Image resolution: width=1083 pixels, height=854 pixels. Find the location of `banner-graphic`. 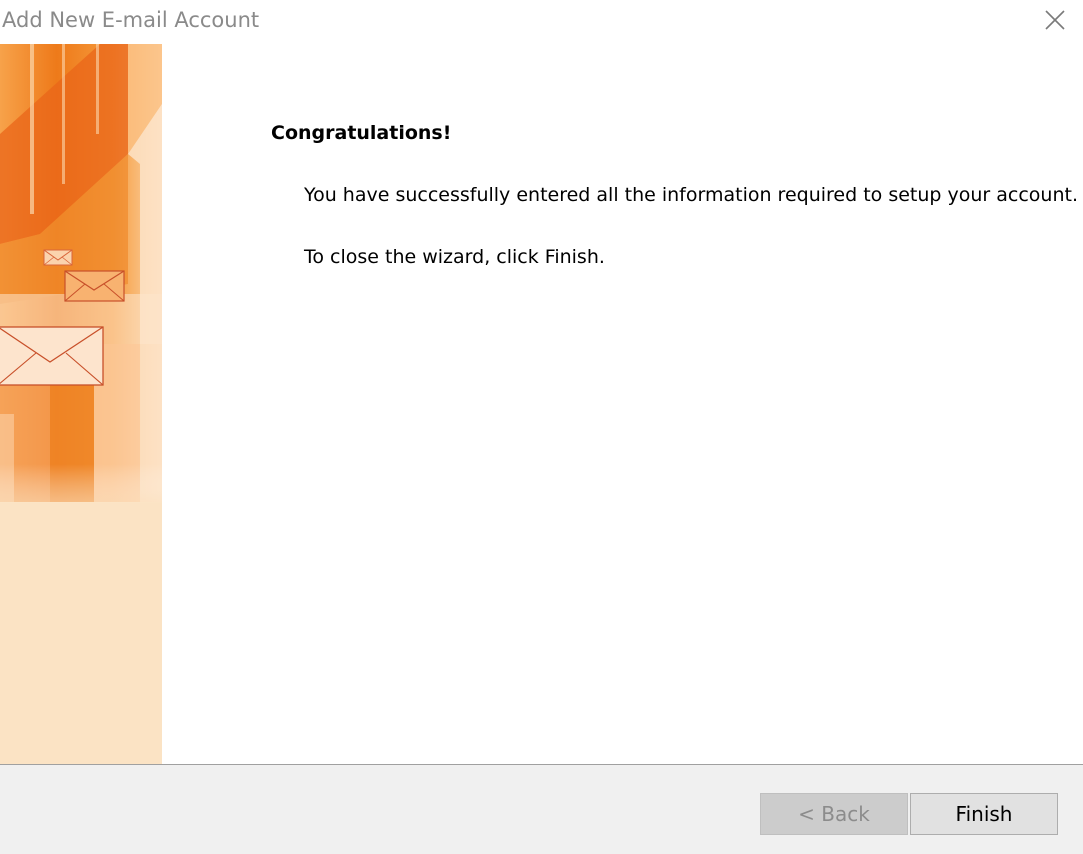

banner-graphic is located at coordinates (81, 274).